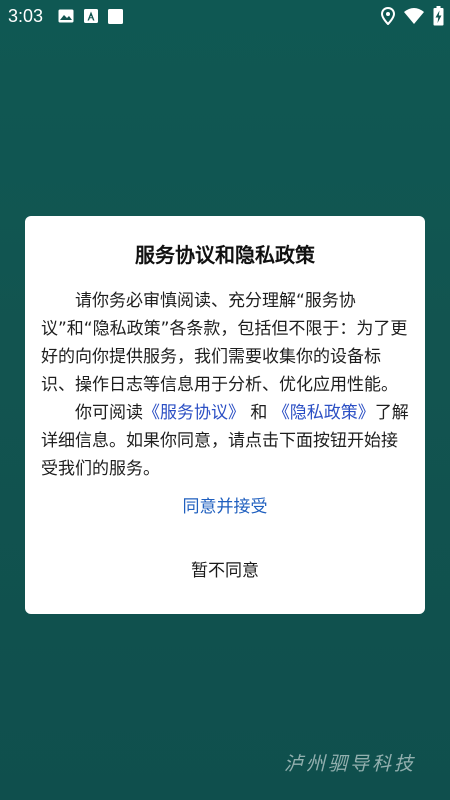 This screenshot has width=450, height=800. I want to click on status-system-icons, so click(412, 16).